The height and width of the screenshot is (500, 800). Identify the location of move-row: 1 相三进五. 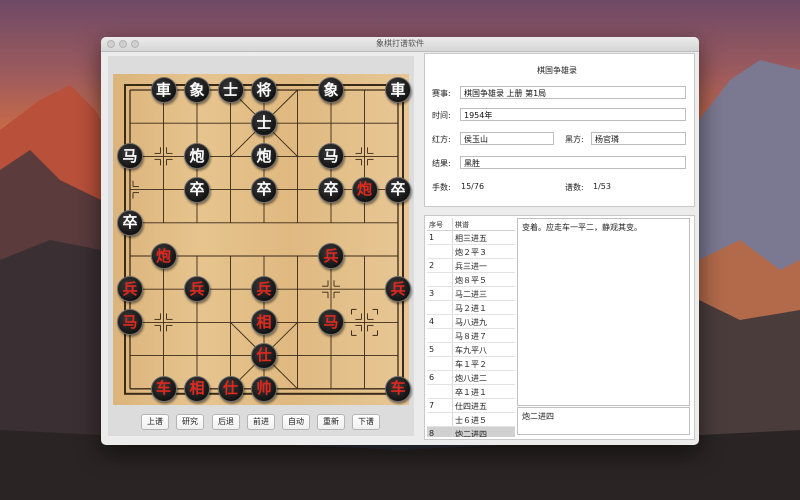
(471, 238).